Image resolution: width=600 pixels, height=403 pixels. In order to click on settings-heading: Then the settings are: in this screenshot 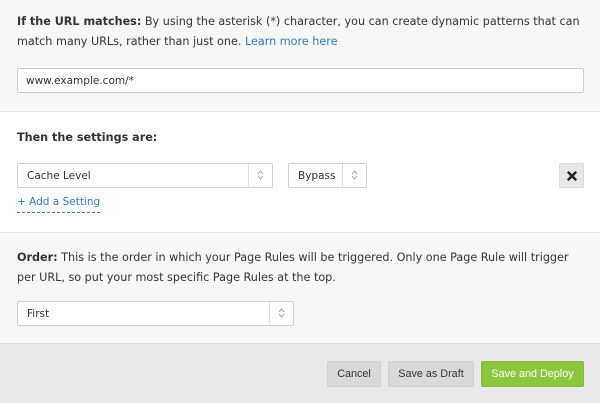, I will do `click(87, 137)`.